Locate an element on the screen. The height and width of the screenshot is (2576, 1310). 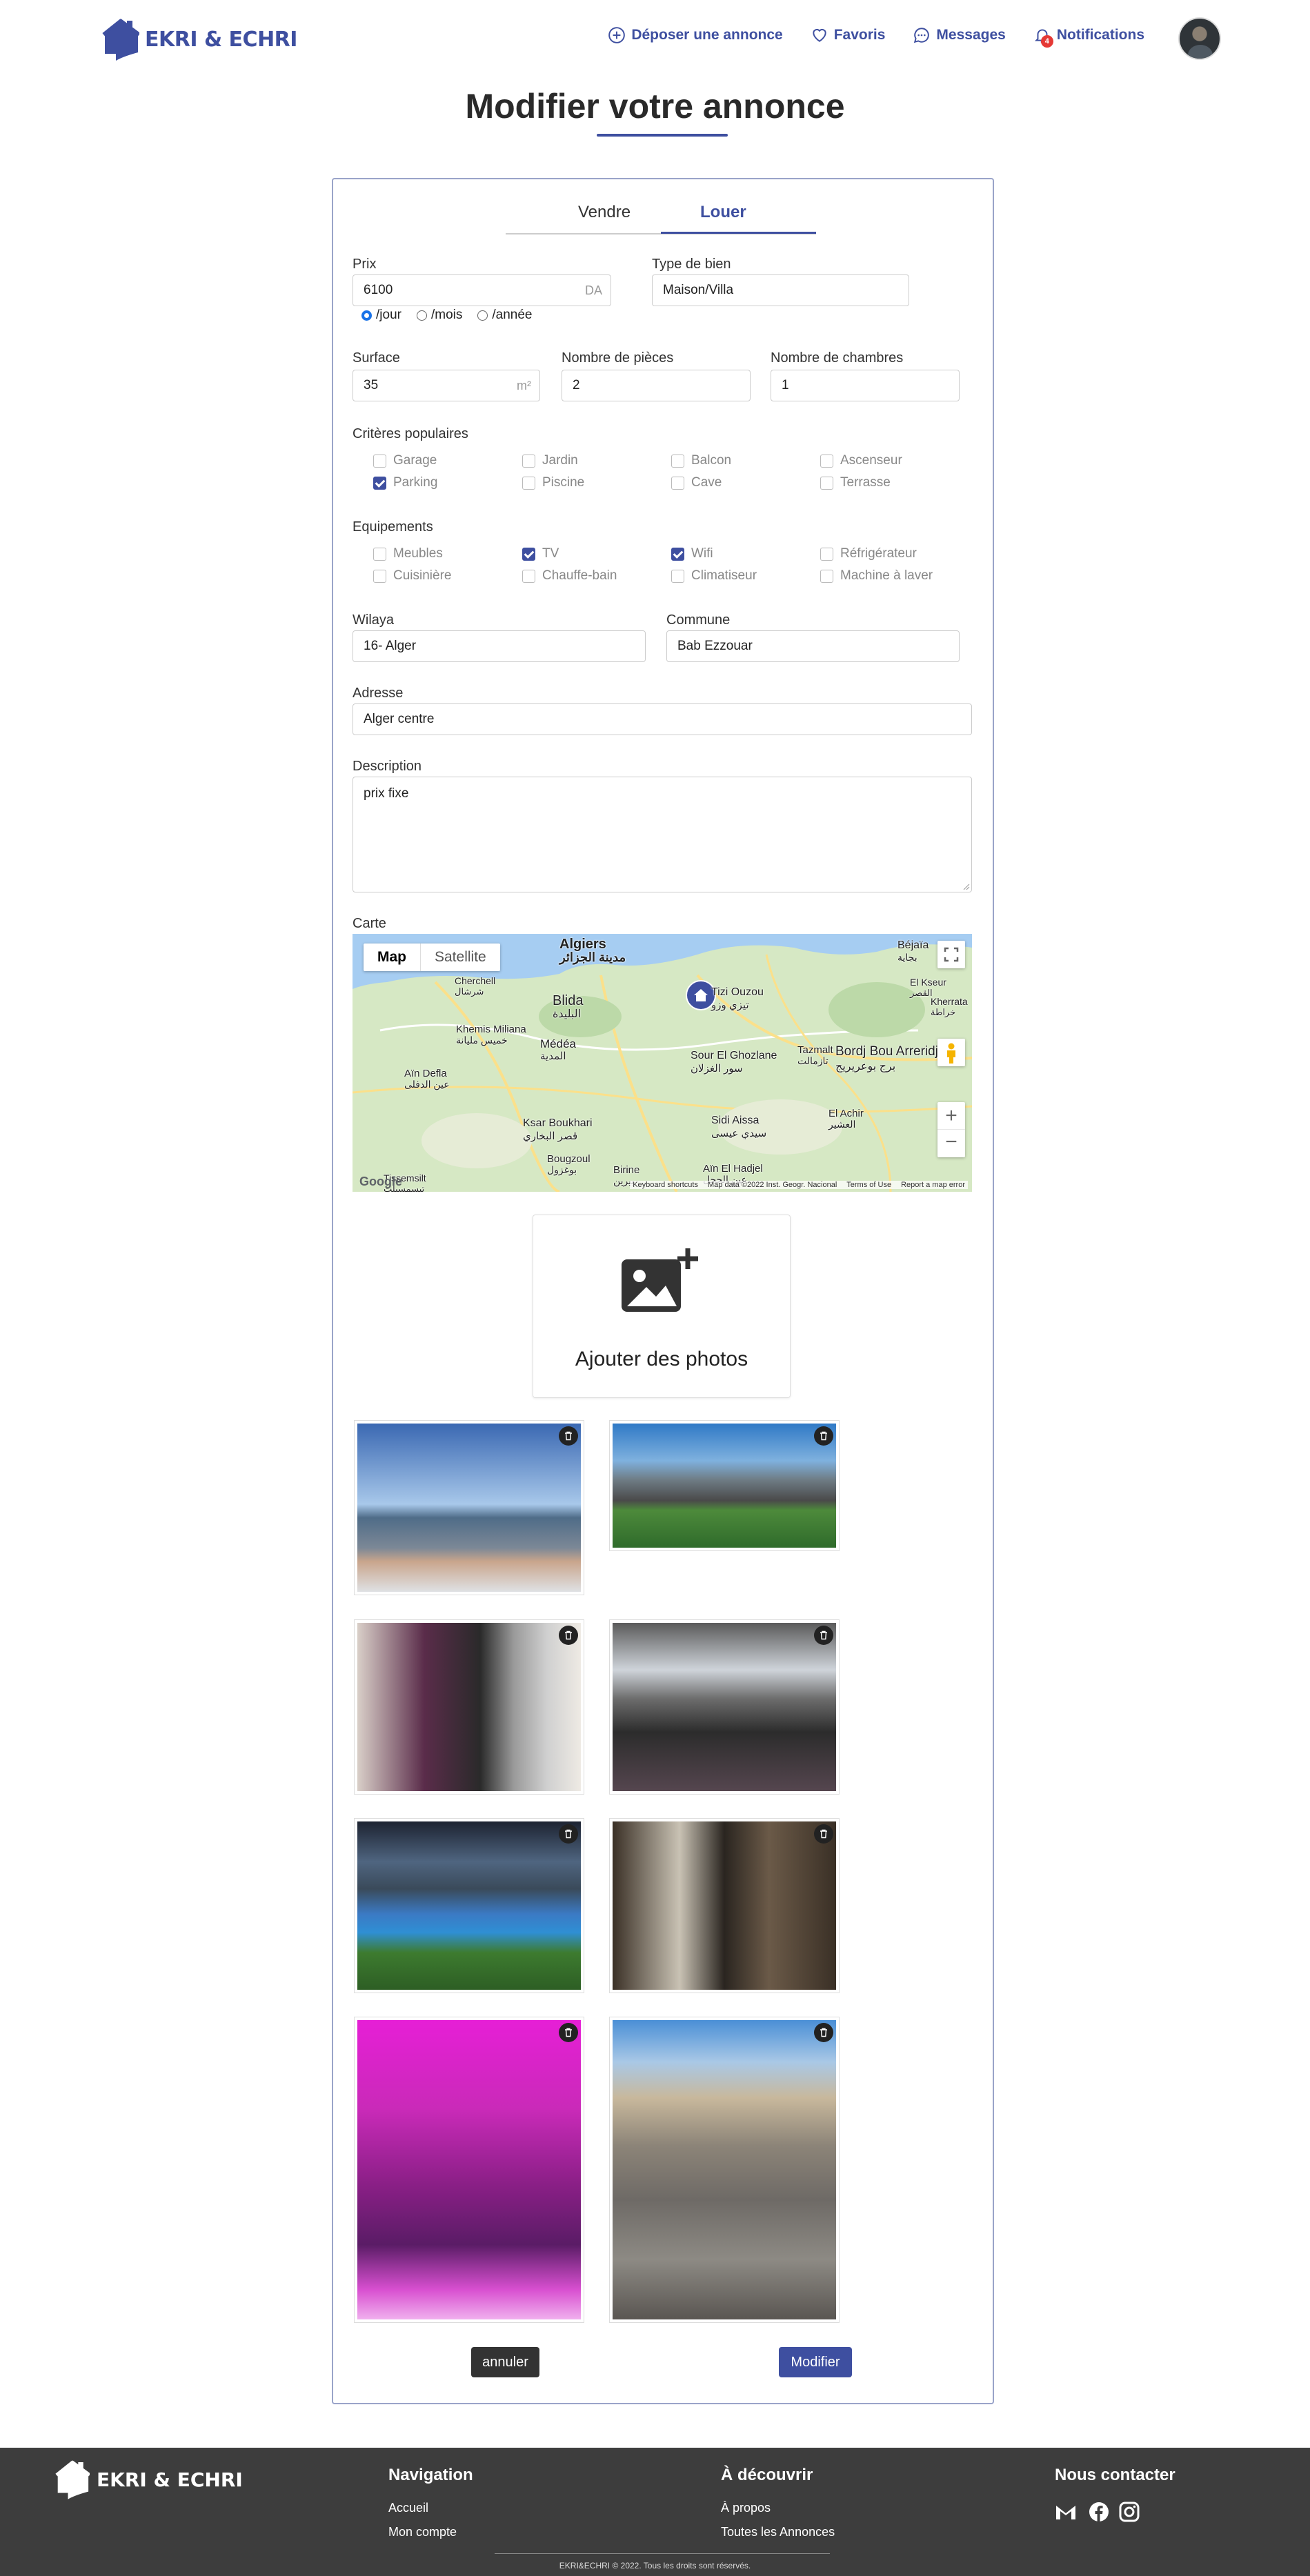
brand-logo: EKRI & ECHRI is located at coordinates (199, 39).